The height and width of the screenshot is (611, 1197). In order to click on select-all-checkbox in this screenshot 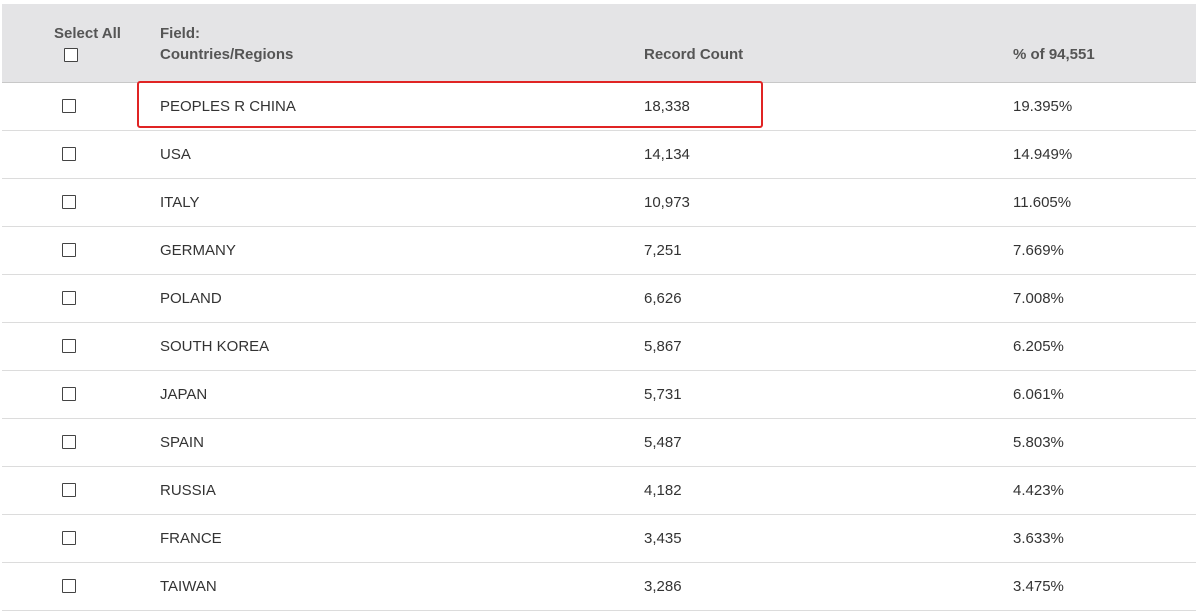, I will do `click(71, 55)`.